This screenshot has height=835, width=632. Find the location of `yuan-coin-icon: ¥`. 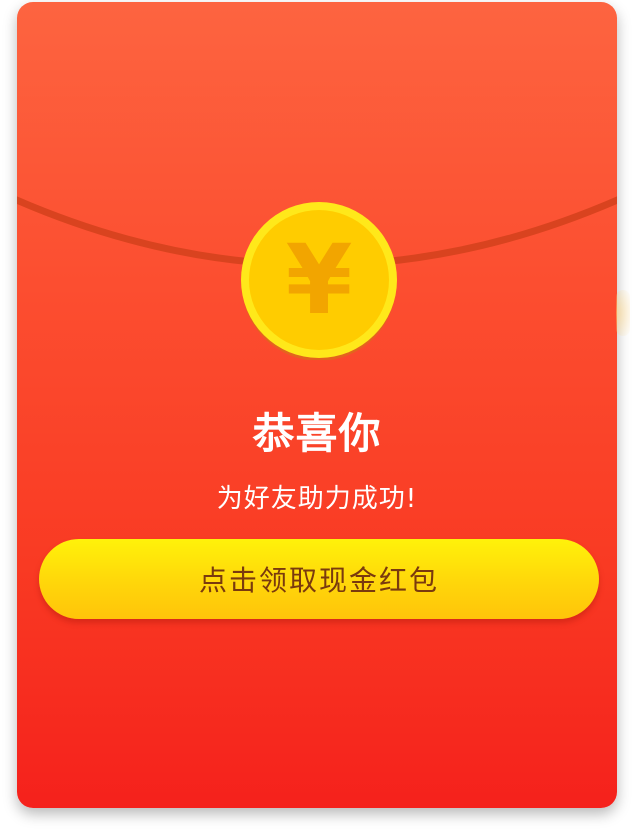

yuan-coin-icon: ¥ is located at coordinates (319, 281).